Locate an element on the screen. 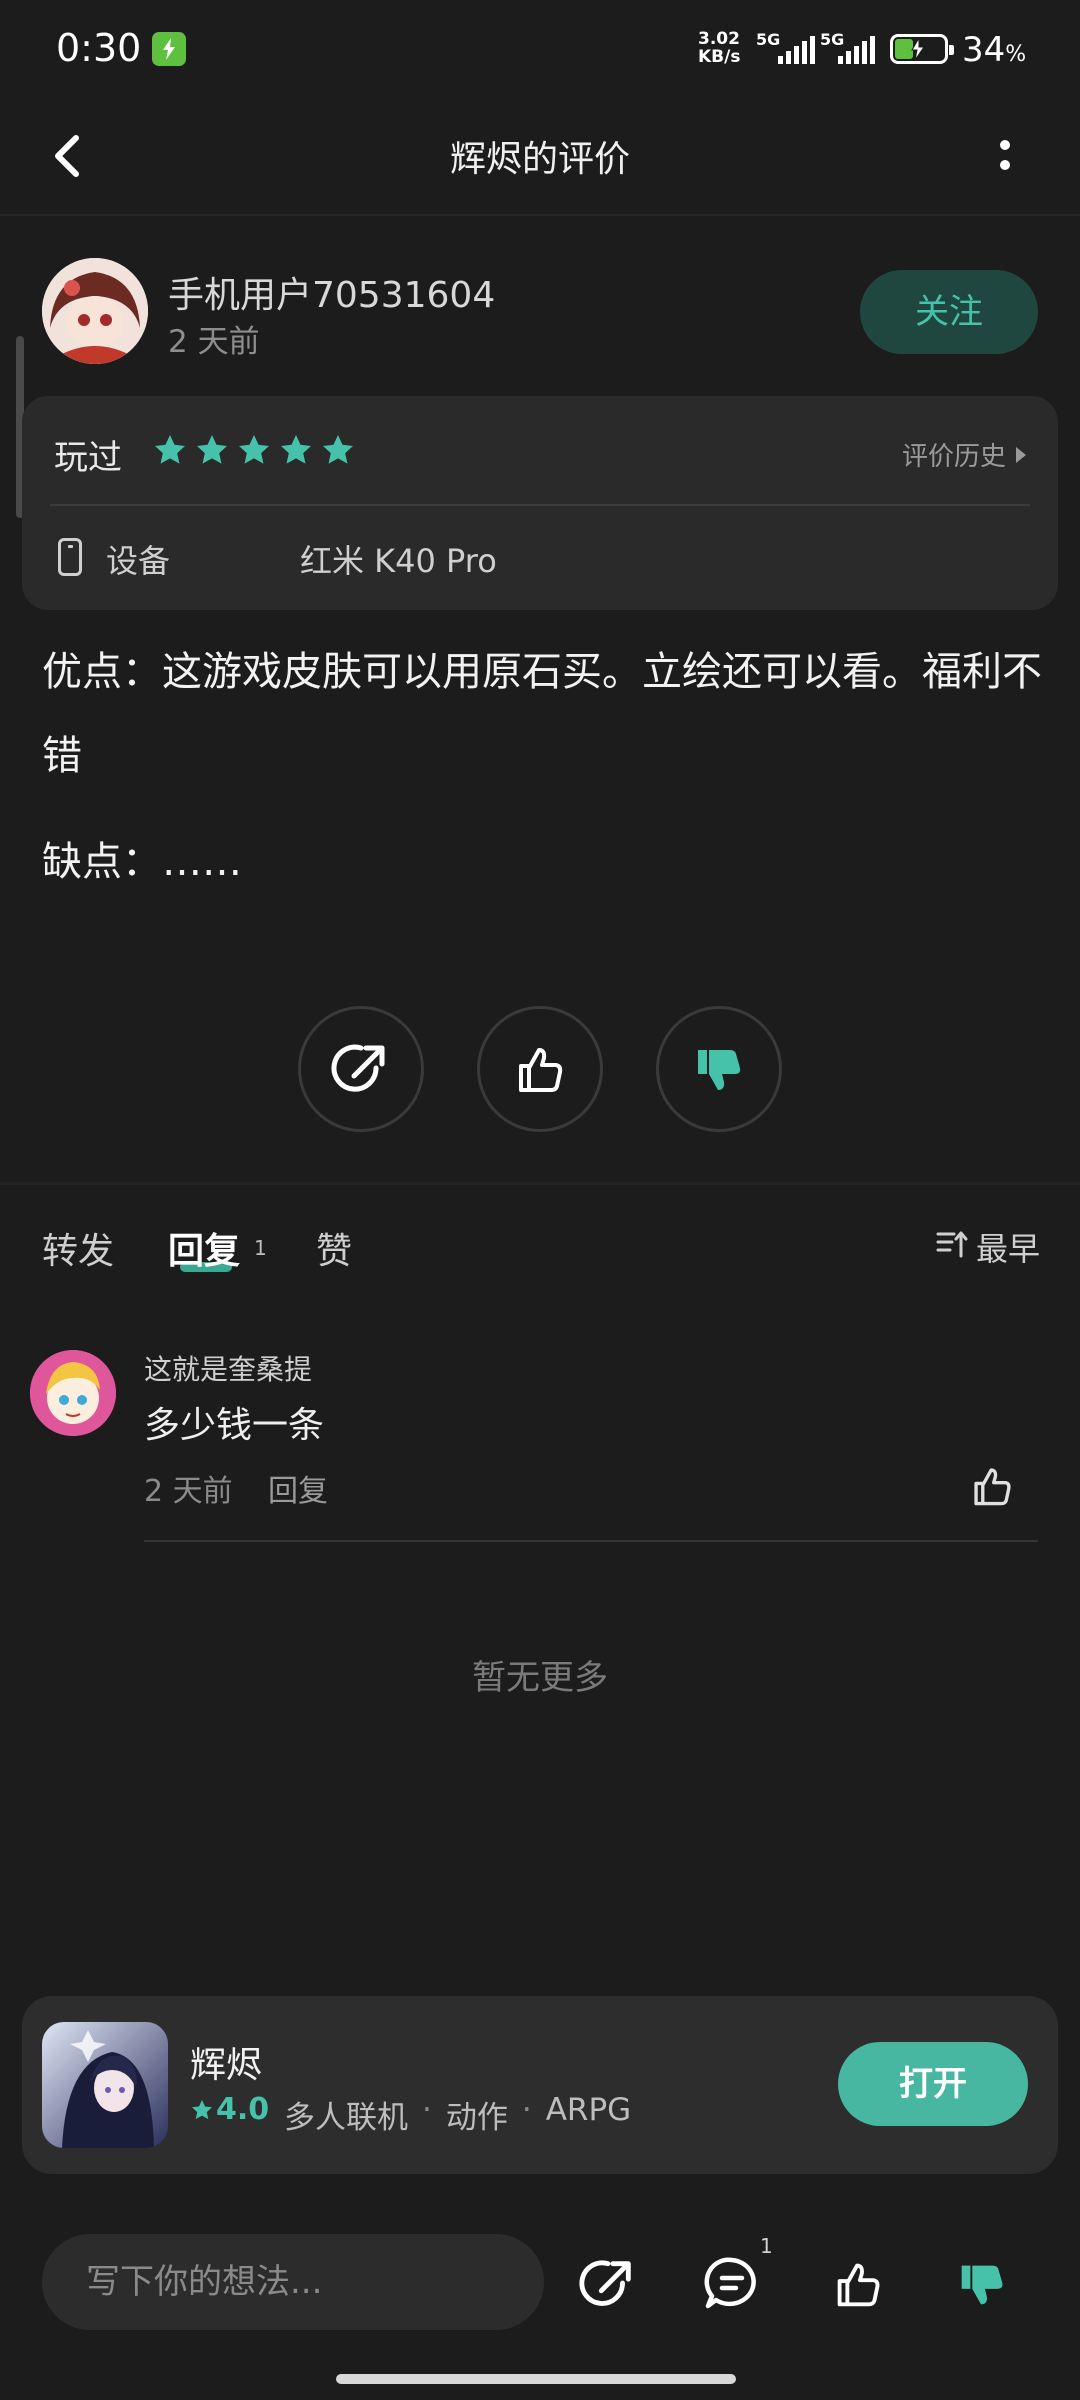  share-button is located at coordinates (361, 1069).